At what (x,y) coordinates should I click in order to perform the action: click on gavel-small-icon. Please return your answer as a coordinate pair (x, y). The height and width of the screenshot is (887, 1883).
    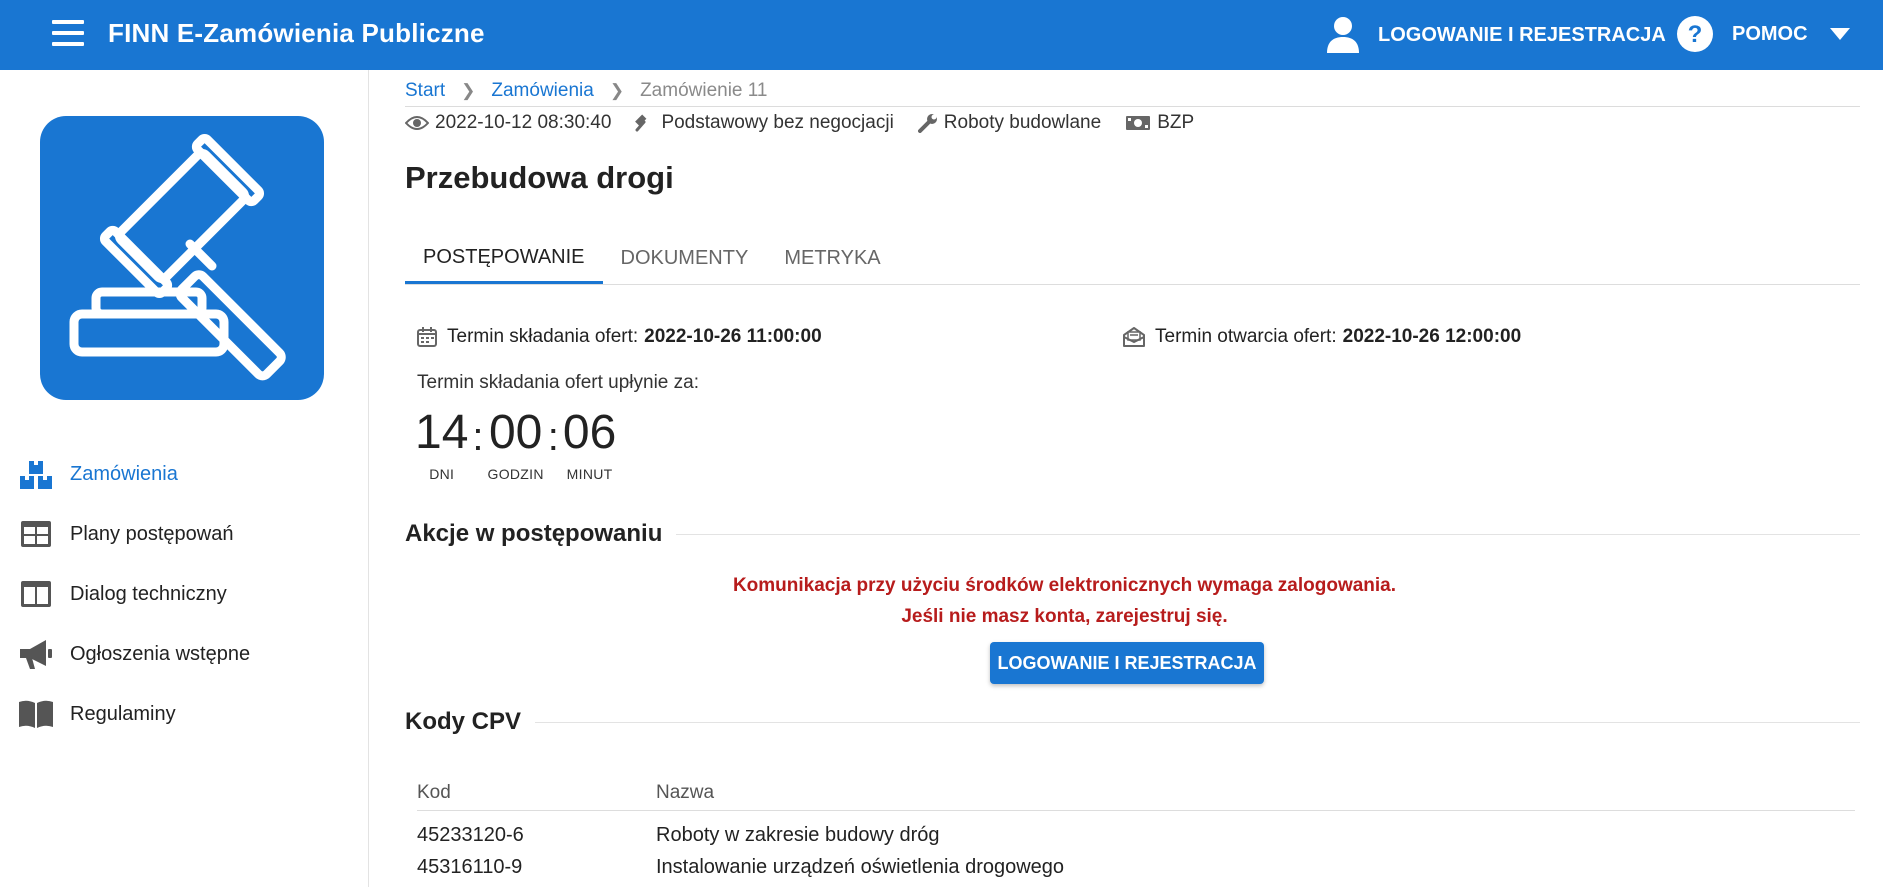
    Looking at the image, I should click on (641, 123).